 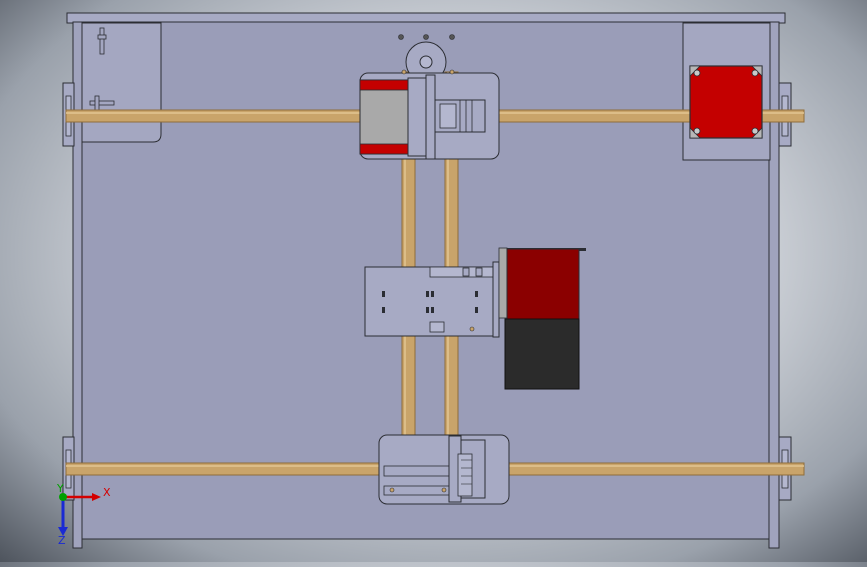 I want to click on extruder-stepper-motor, so click(x=542, y=318).